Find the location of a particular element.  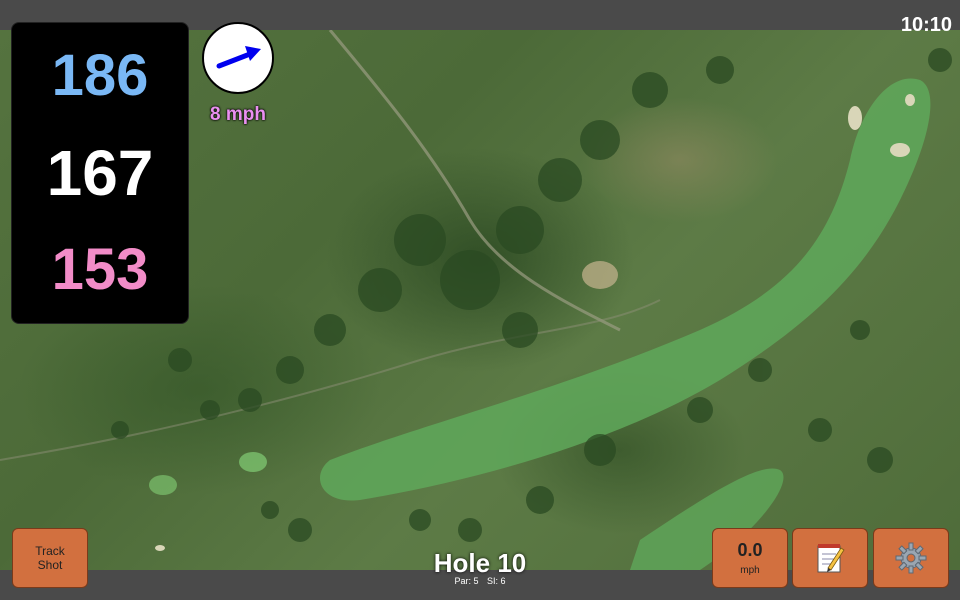

front-distance: 153 is located at coordinates (100, 269).